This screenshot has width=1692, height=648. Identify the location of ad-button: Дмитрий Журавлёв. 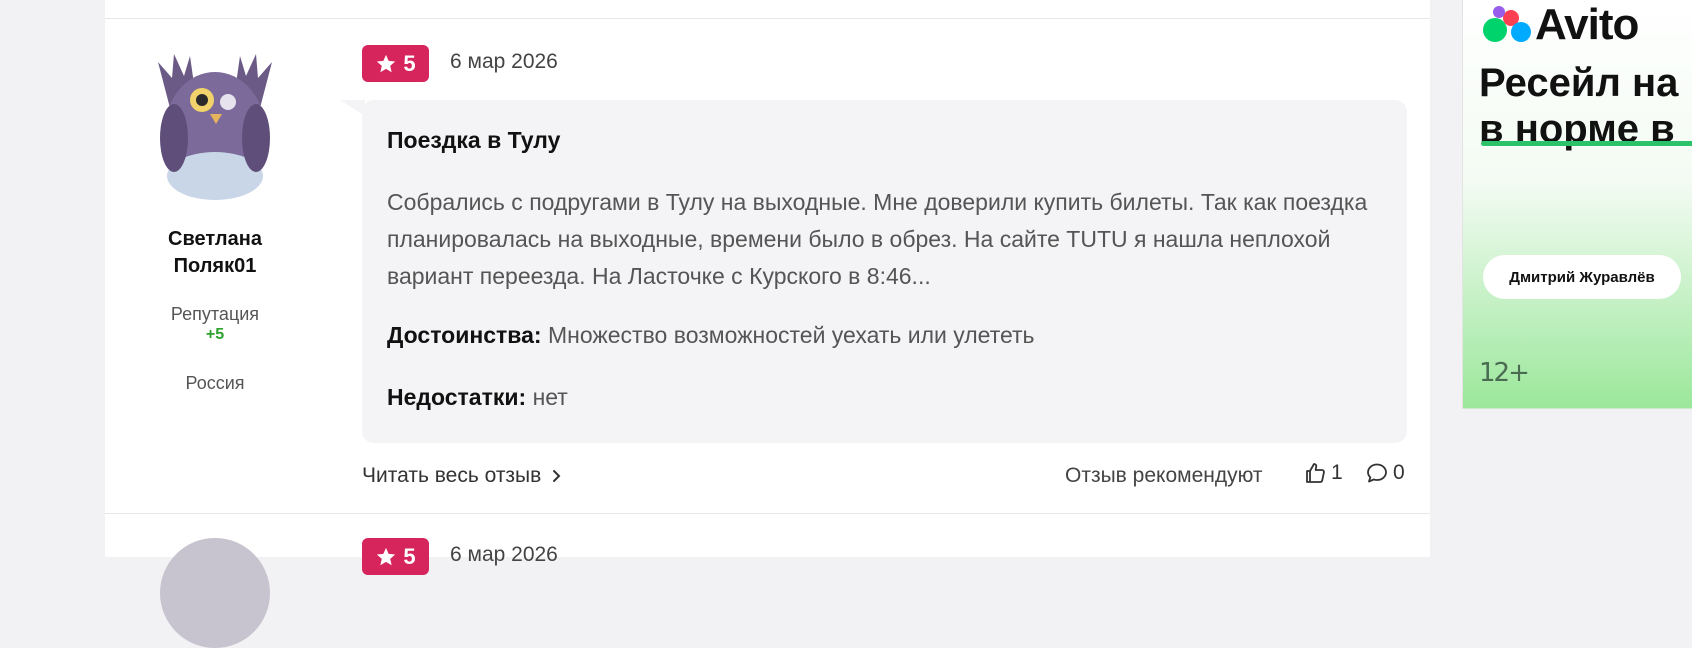
(1582, 277).